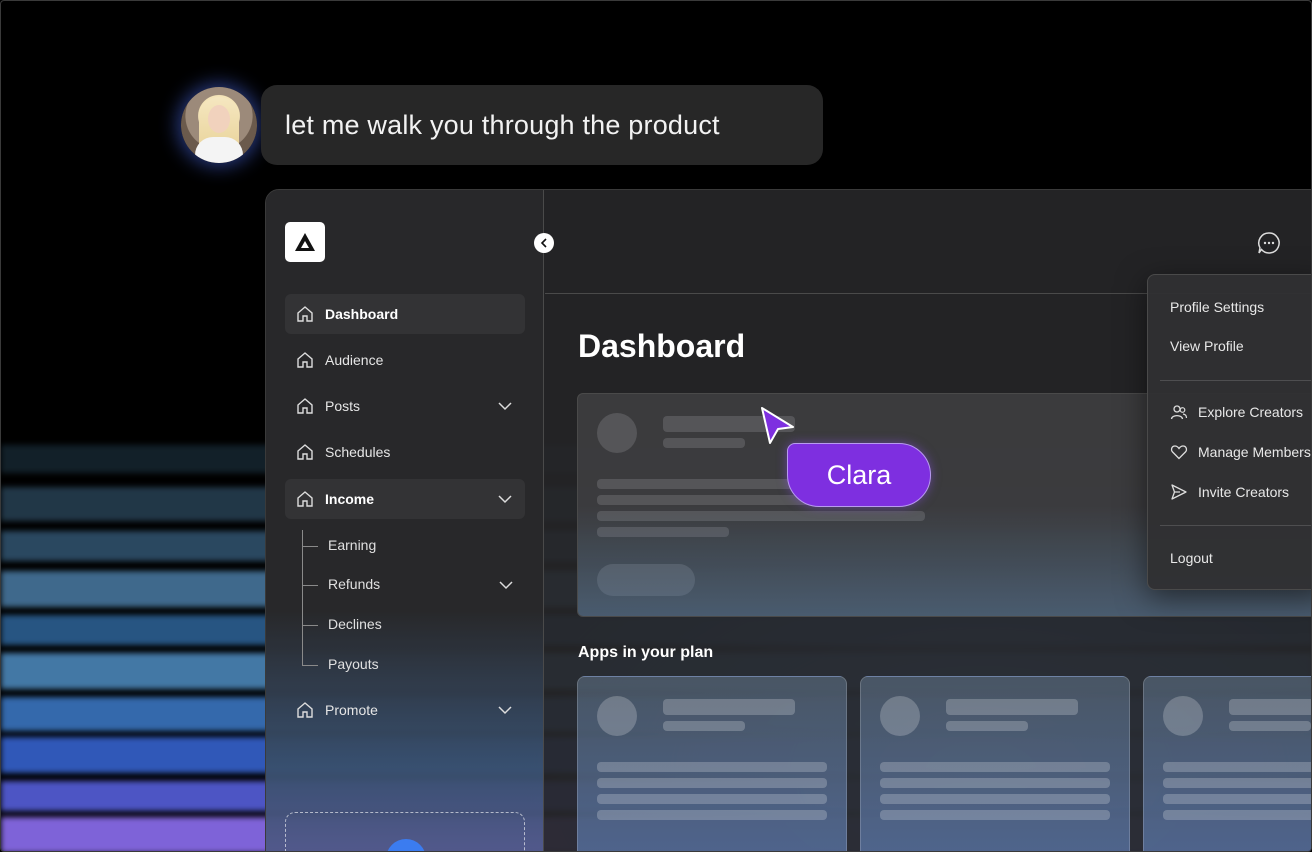 The width and height of the screenshot is (1312, 852). What do you see at coordinates (354, 584) in the screenshot?
I see `sidebar-subitem-refunds: Refunds` at bounding box center [354, 584].